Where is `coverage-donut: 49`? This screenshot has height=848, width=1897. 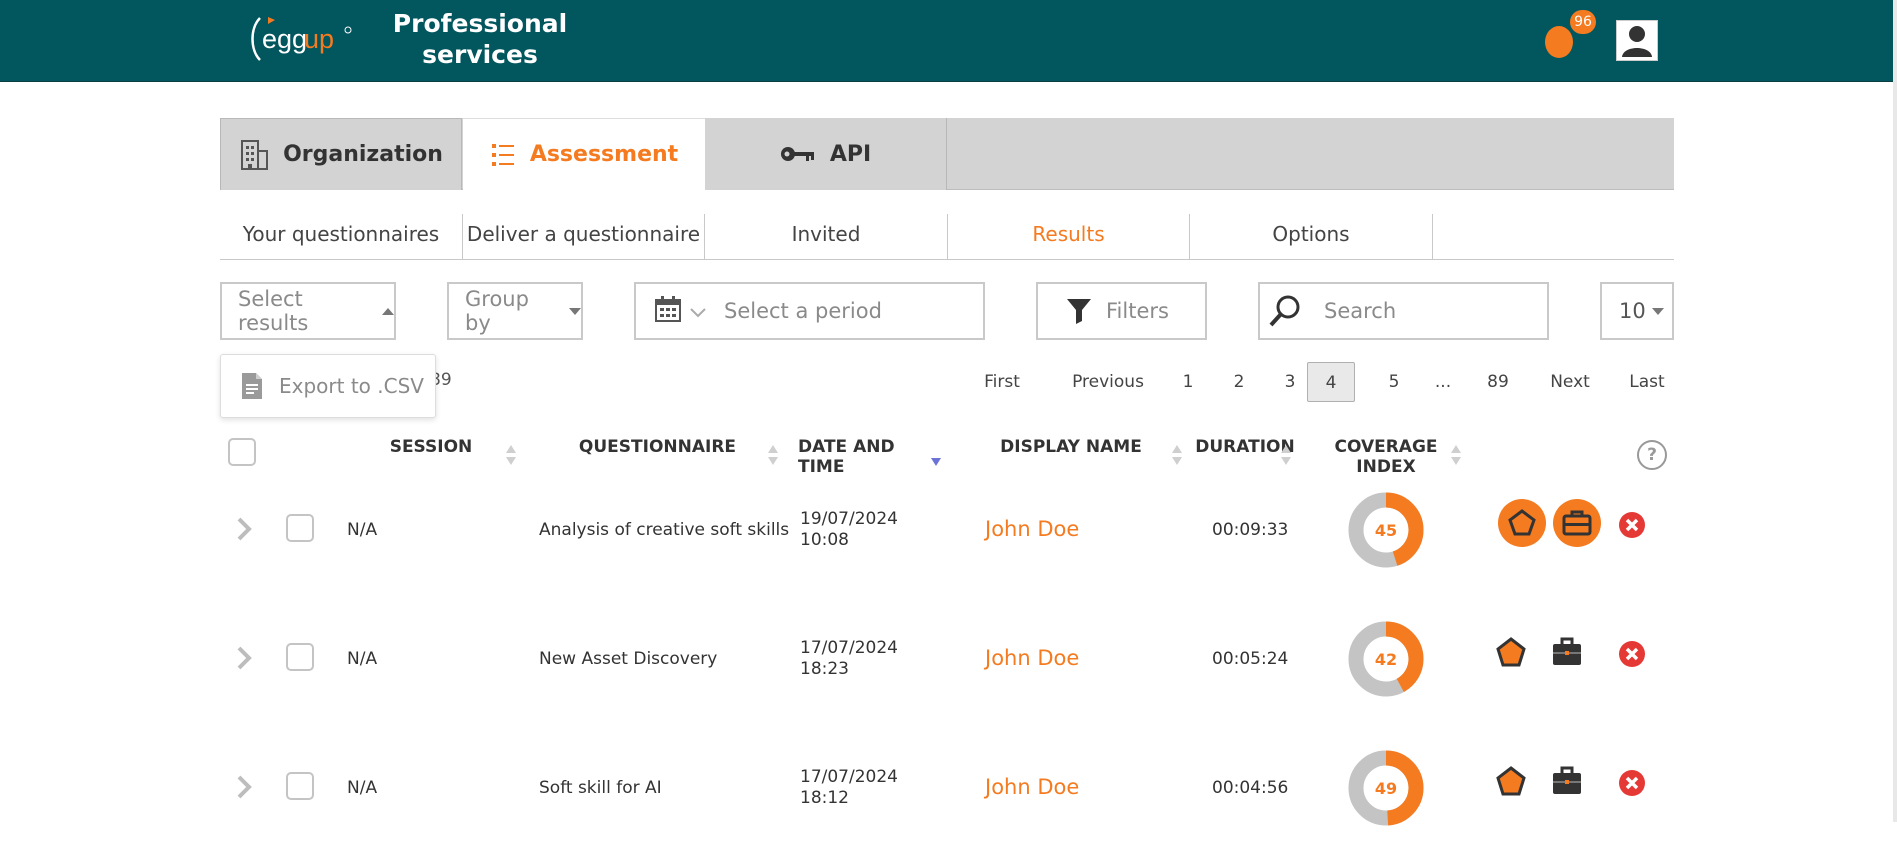 coverage-donut: 49 is located at coordinates (1386, 788).